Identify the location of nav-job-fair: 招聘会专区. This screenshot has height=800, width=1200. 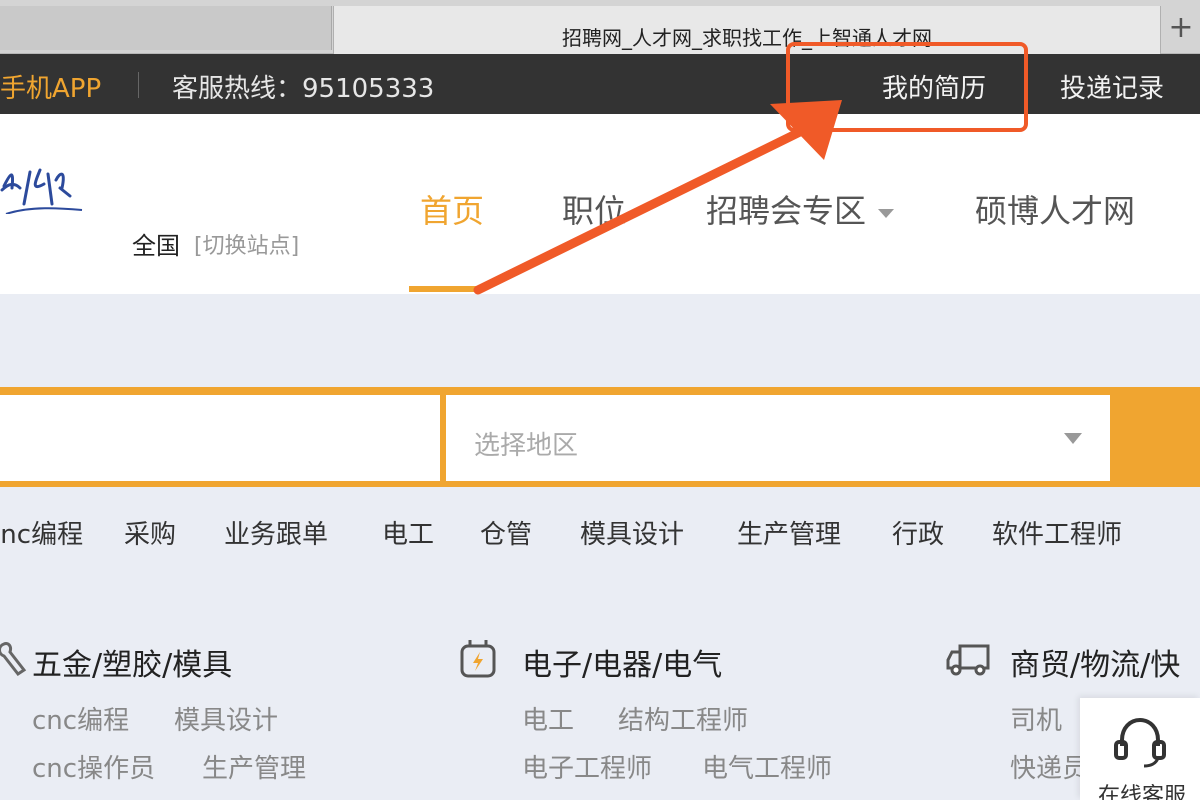
(800, 209).